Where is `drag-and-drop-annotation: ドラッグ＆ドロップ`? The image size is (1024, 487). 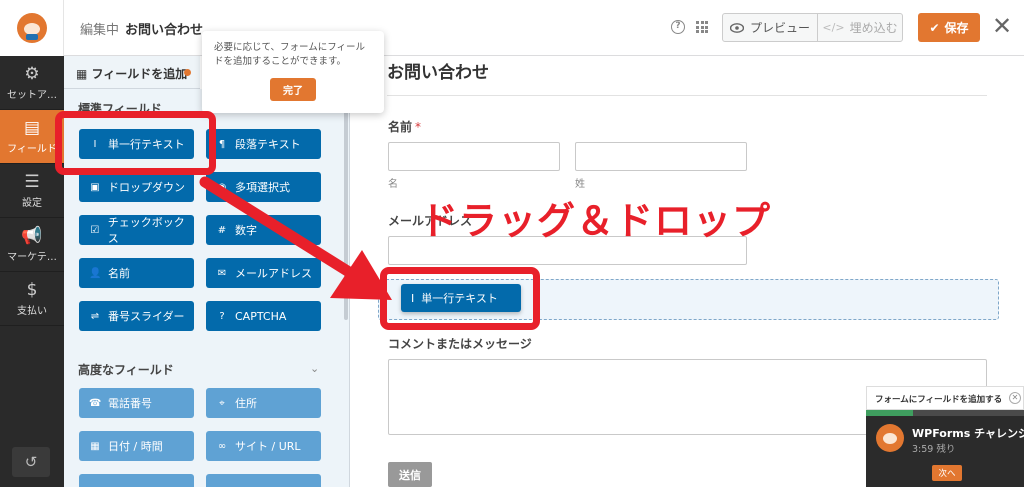 drag-and-drop-annotation: ドラッグ＆ドロップ is located at coordinates (596, 221).